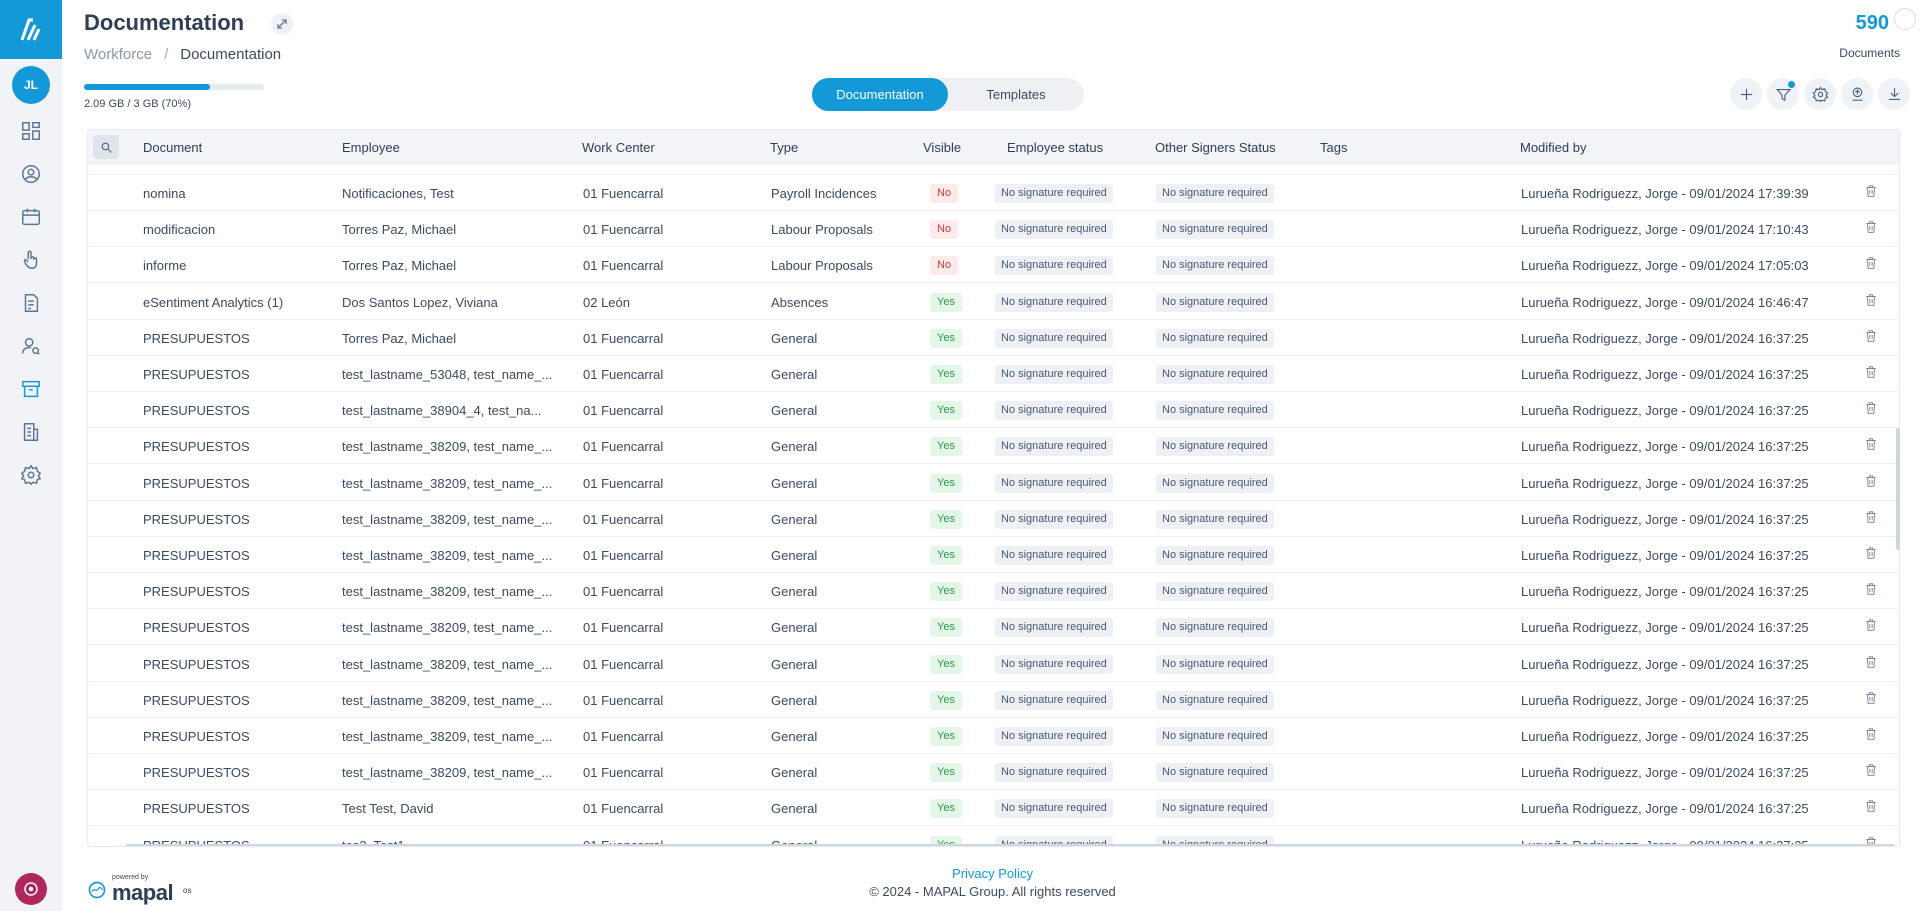  I want to click on header-employee: Employee, so click(371, 147).